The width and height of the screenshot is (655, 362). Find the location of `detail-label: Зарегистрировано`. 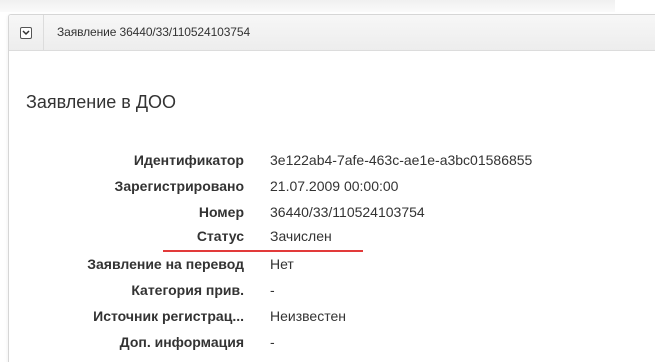

detail-label: Зарегистрировано is located at coordinates (179, 186).